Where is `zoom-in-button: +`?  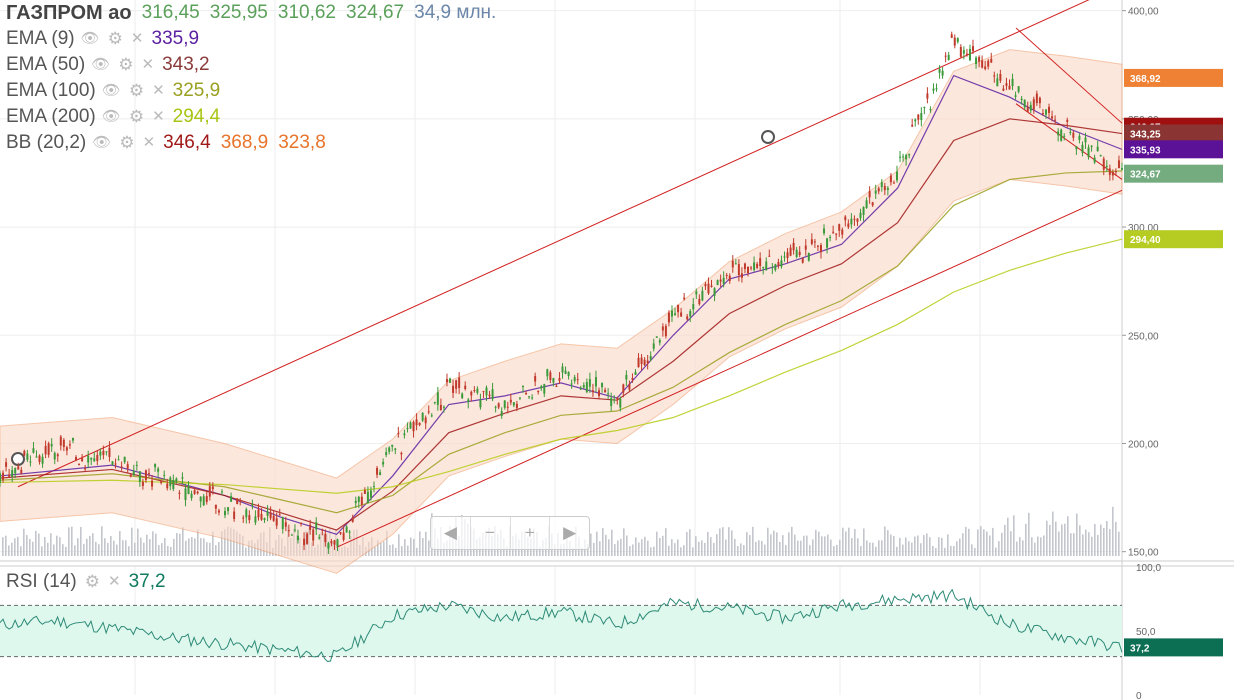
zoom-in-button: + is located at coordinates (531, 533).